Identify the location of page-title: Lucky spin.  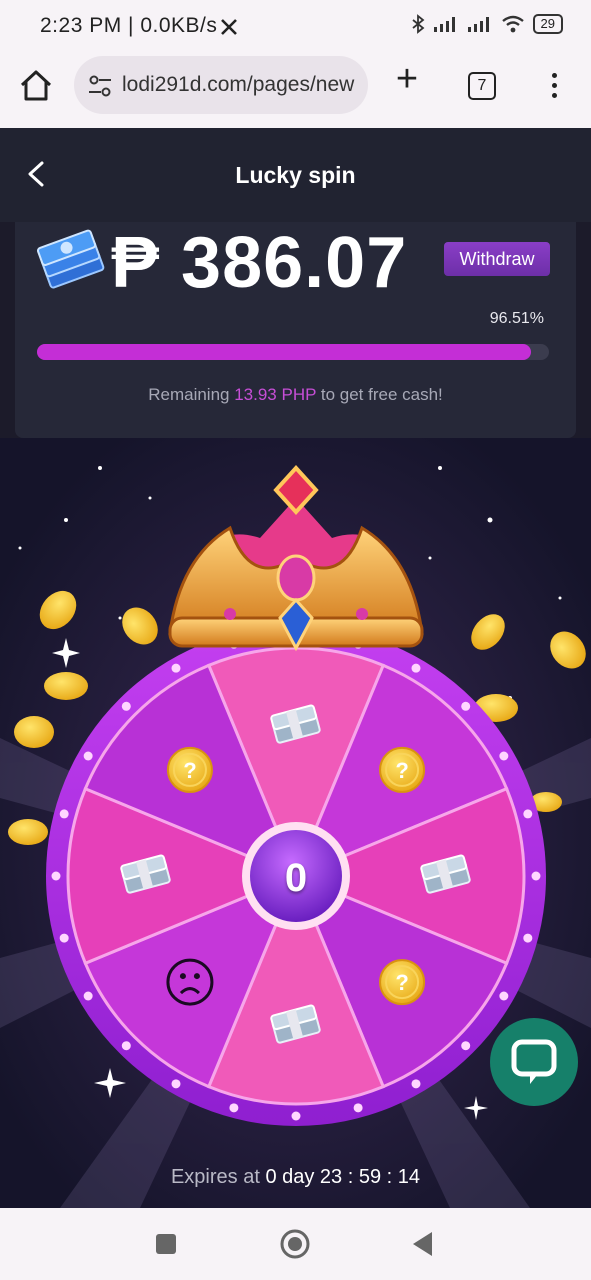
(295, 175).